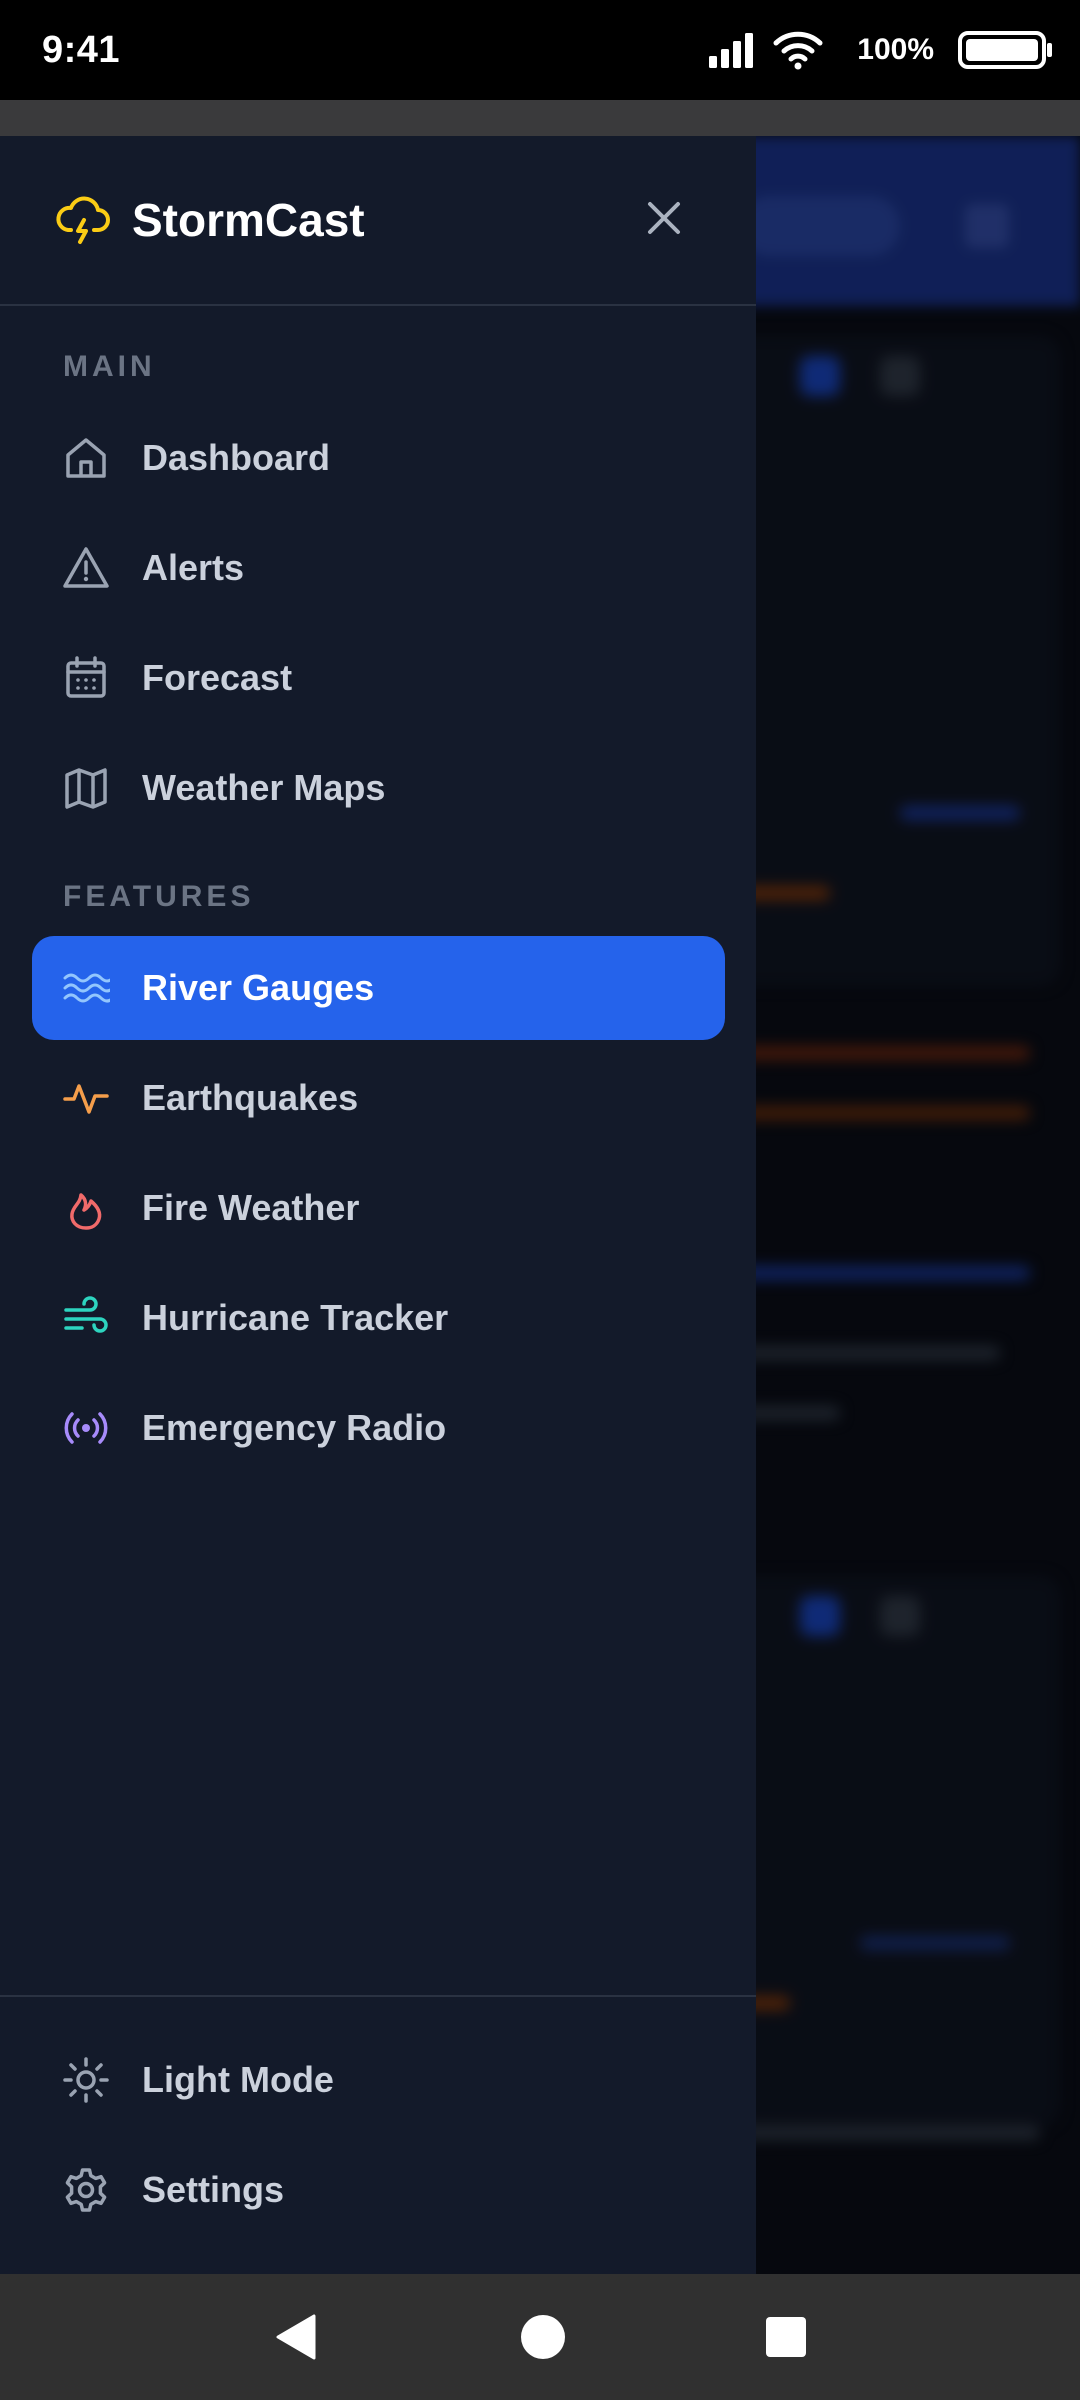 The image size is (1080, 2400). Describe the element at coordinates (540, 50) in the screenshot. I see `status-bar: 9:41 100%` at that location.